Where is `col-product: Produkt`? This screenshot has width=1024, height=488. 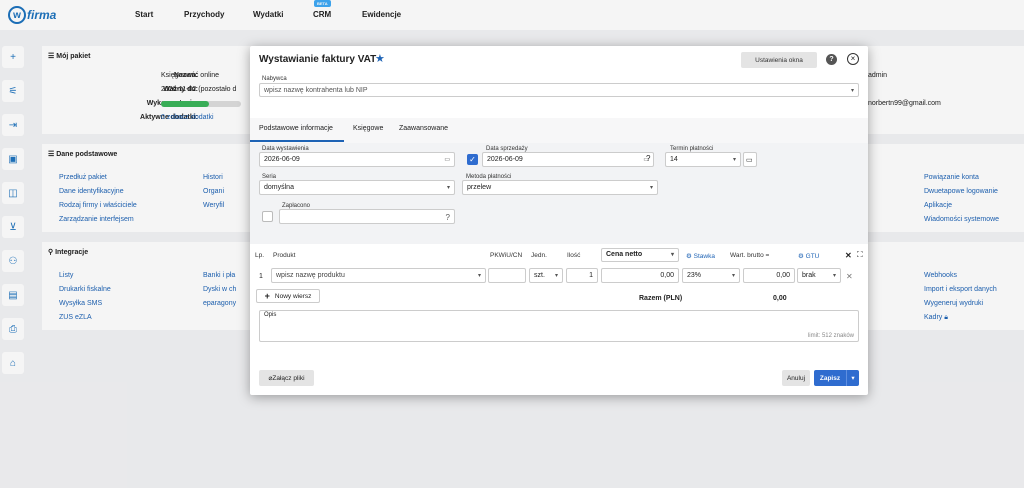
col-product: Produkt is located at coordinates (284, 255).